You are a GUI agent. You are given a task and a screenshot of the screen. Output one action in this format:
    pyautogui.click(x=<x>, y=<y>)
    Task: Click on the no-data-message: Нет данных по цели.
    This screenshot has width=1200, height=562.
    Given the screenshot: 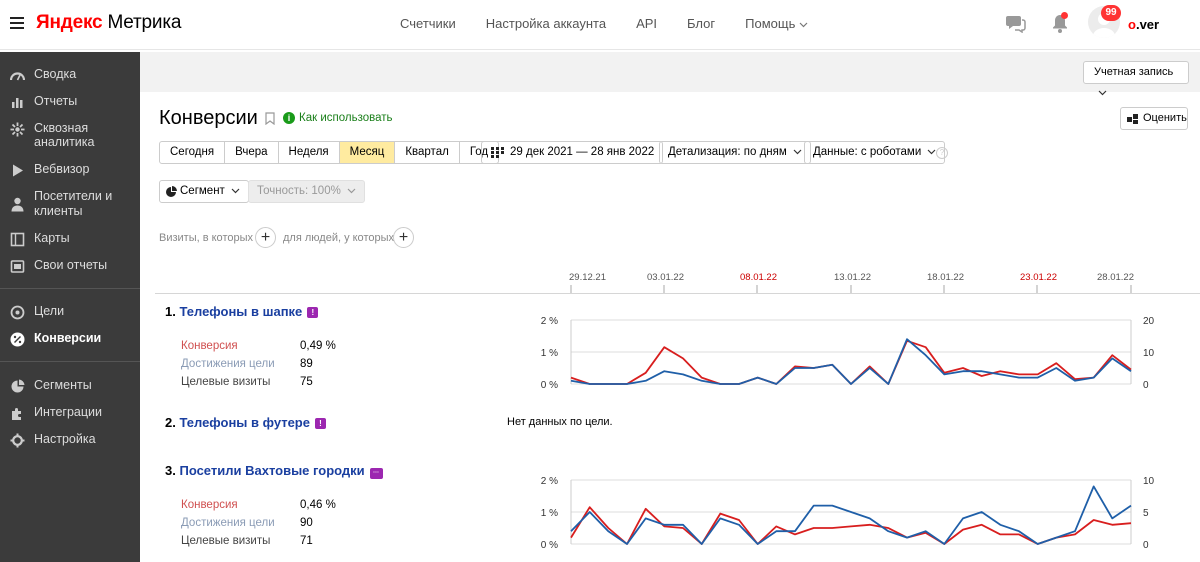 What is the action you would take?
    pyautogui.click(x=560, y=422)
    